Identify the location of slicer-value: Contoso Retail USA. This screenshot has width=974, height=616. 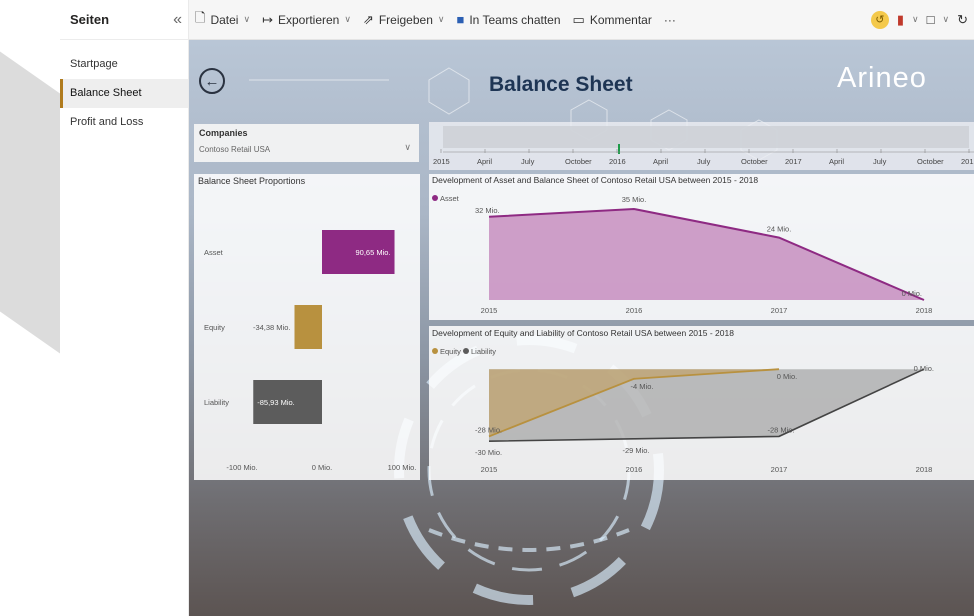
(235, 149).